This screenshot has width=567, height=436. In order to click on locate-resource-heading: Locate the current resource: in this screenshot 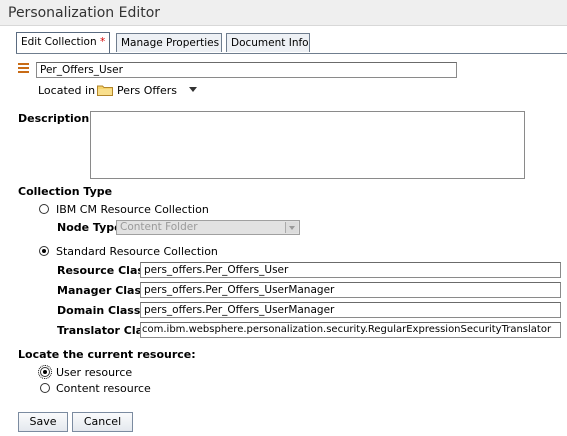, I will do `click(107, 354)`.